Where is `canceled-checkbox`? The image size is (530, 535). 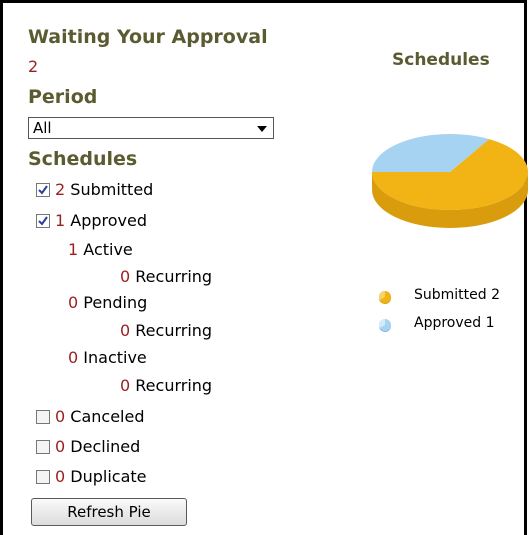 canceled-checkbox is located at coordinates (43, 417).